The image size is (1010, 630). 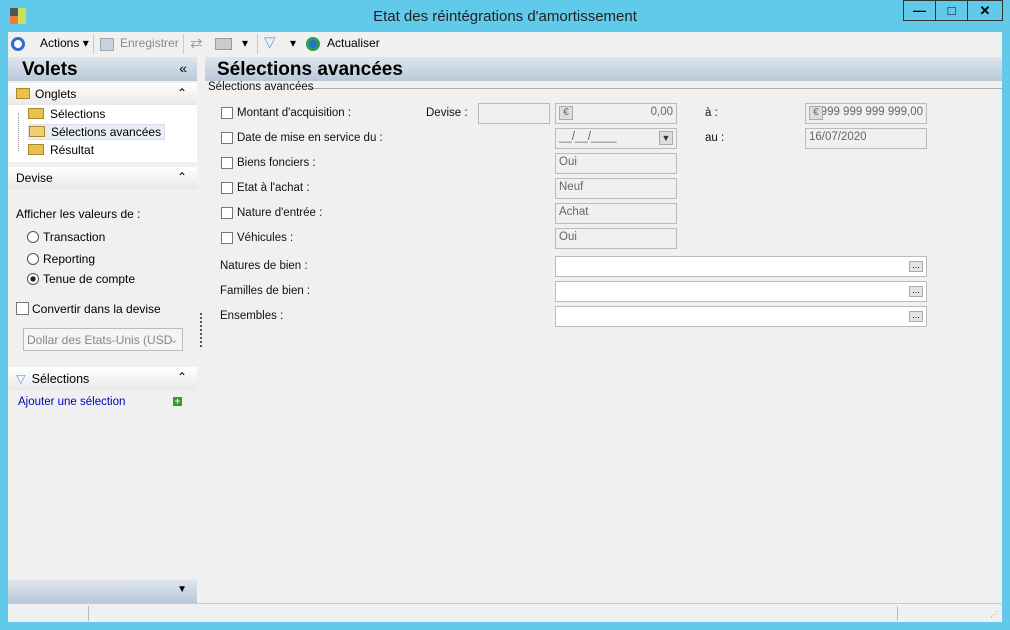 What do you see at coordinates (265, 238) in the screenshot?
I see `vehicules-label: Véhicules :` at bounding box center [265, 238].